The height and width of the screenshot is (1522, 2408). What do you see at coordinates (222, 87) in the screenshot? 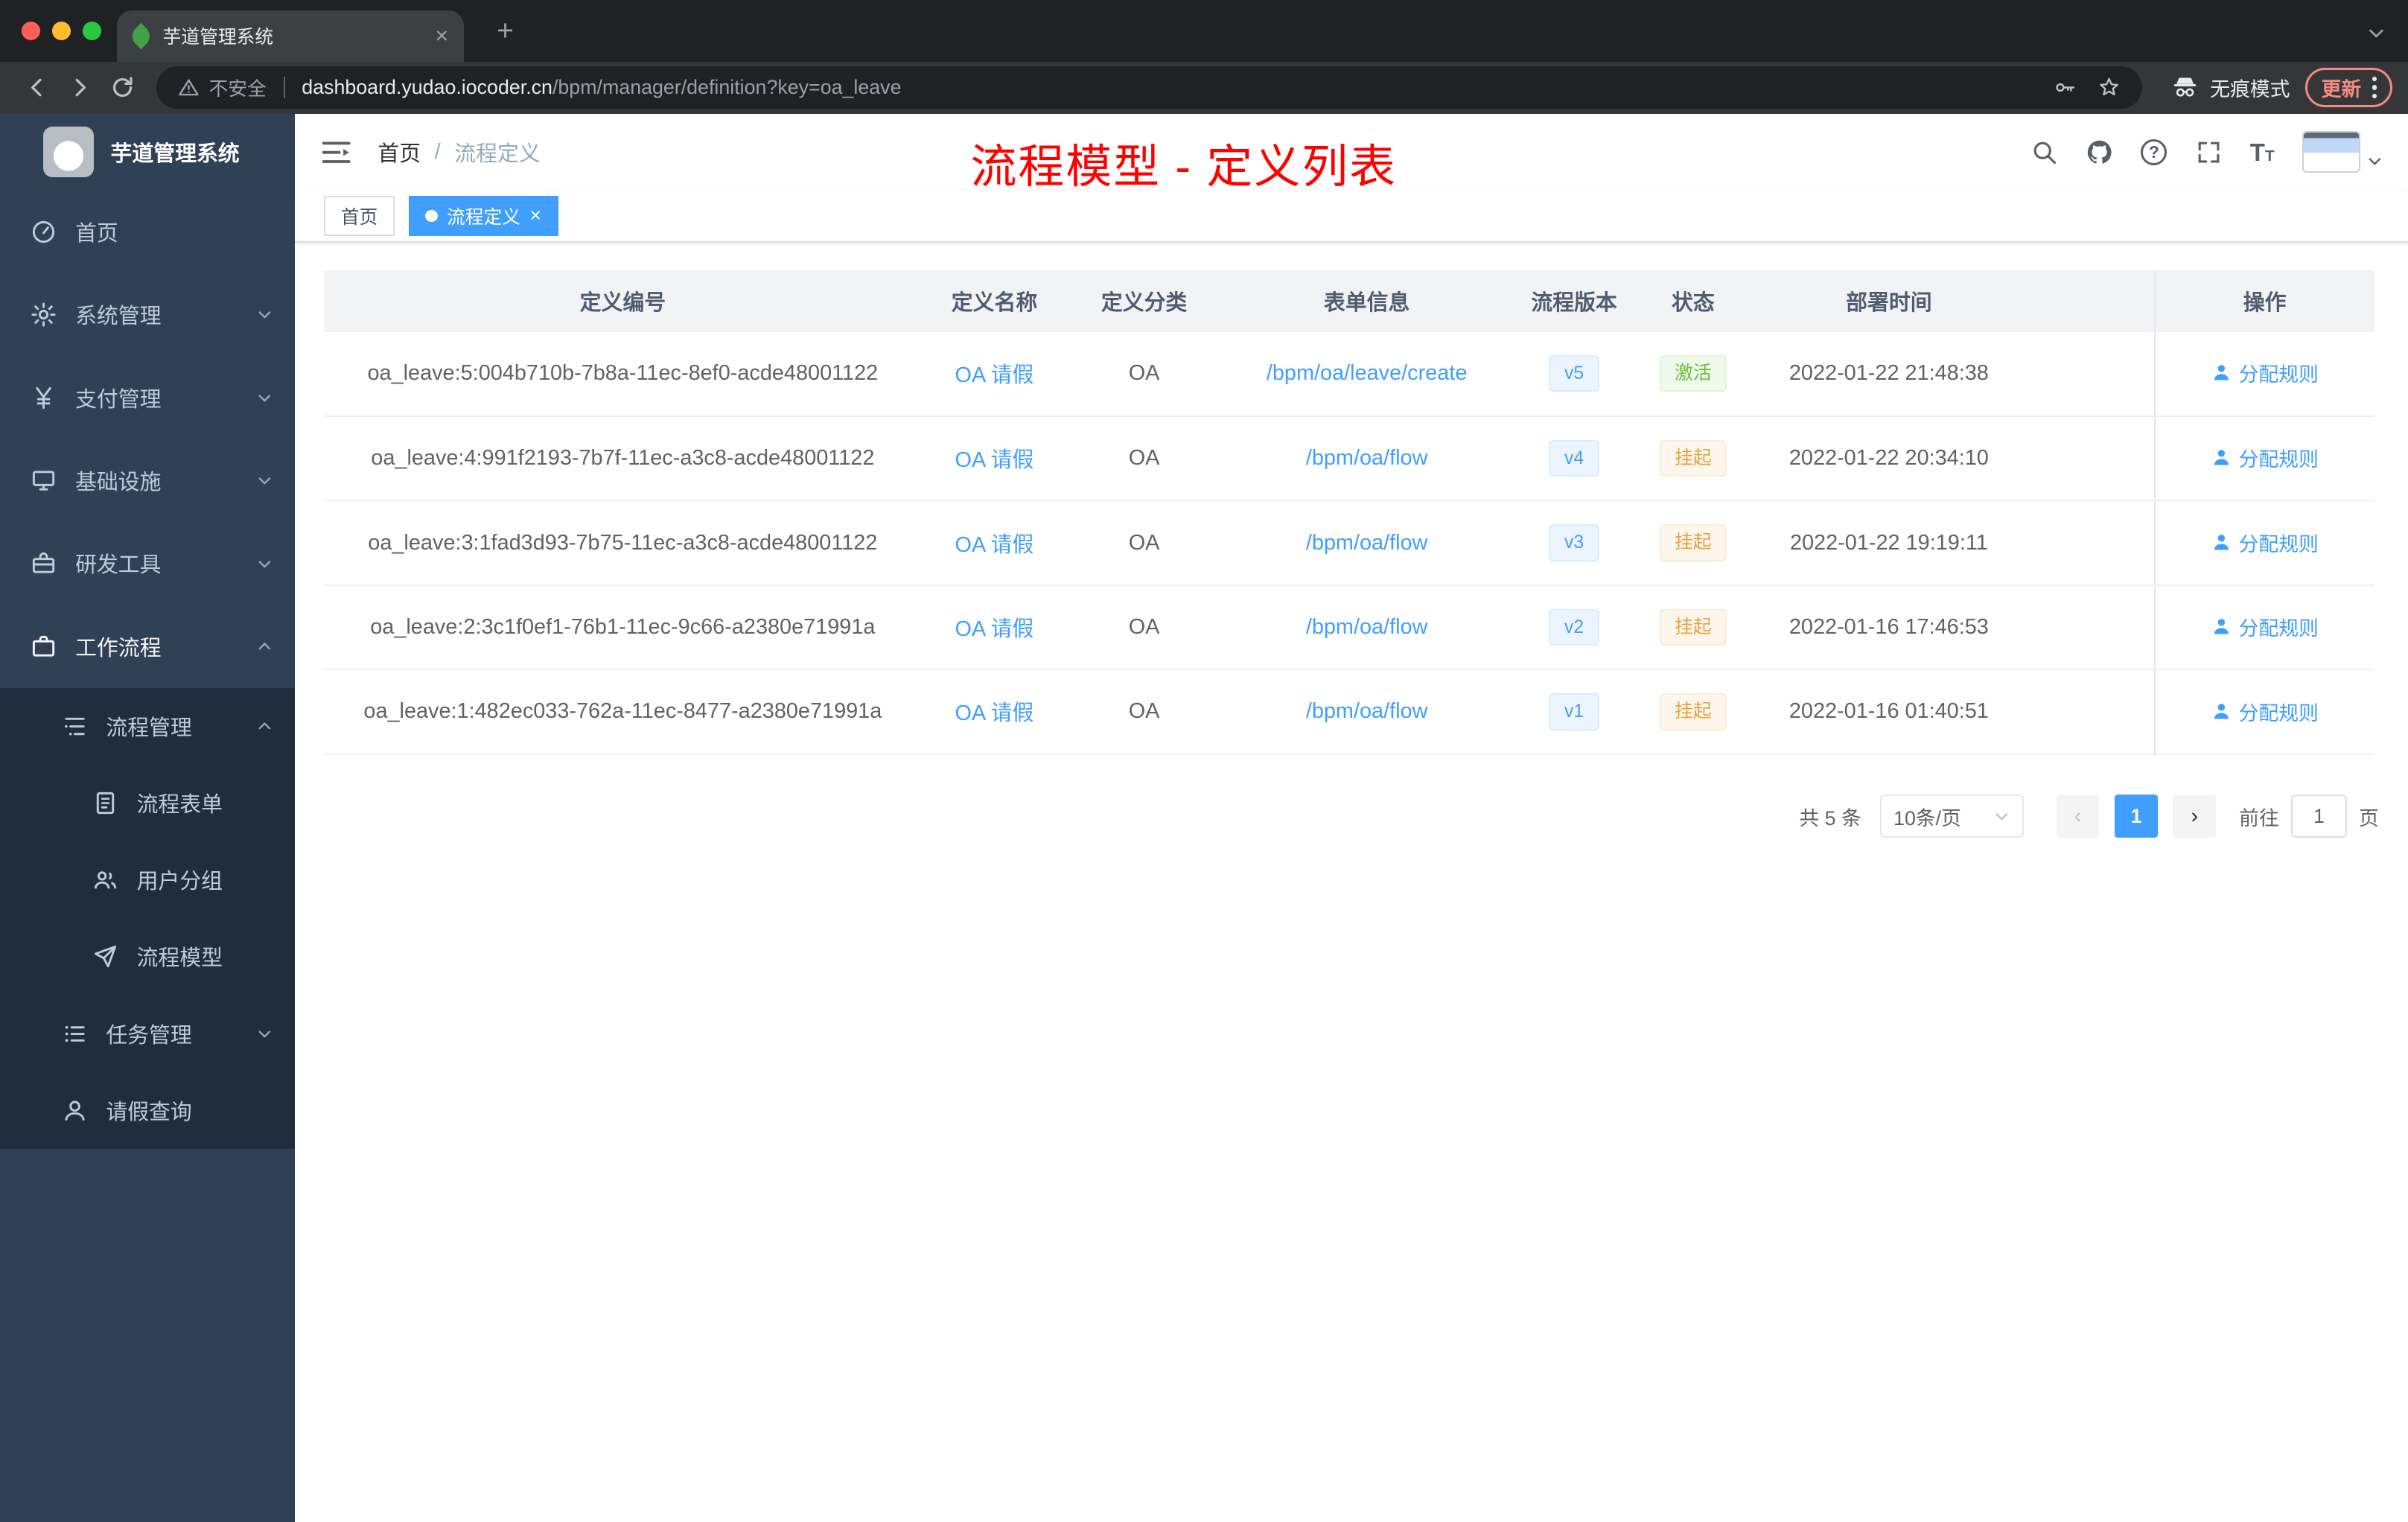
I see `security-status: 不安全` at bounding box center [222, 87].